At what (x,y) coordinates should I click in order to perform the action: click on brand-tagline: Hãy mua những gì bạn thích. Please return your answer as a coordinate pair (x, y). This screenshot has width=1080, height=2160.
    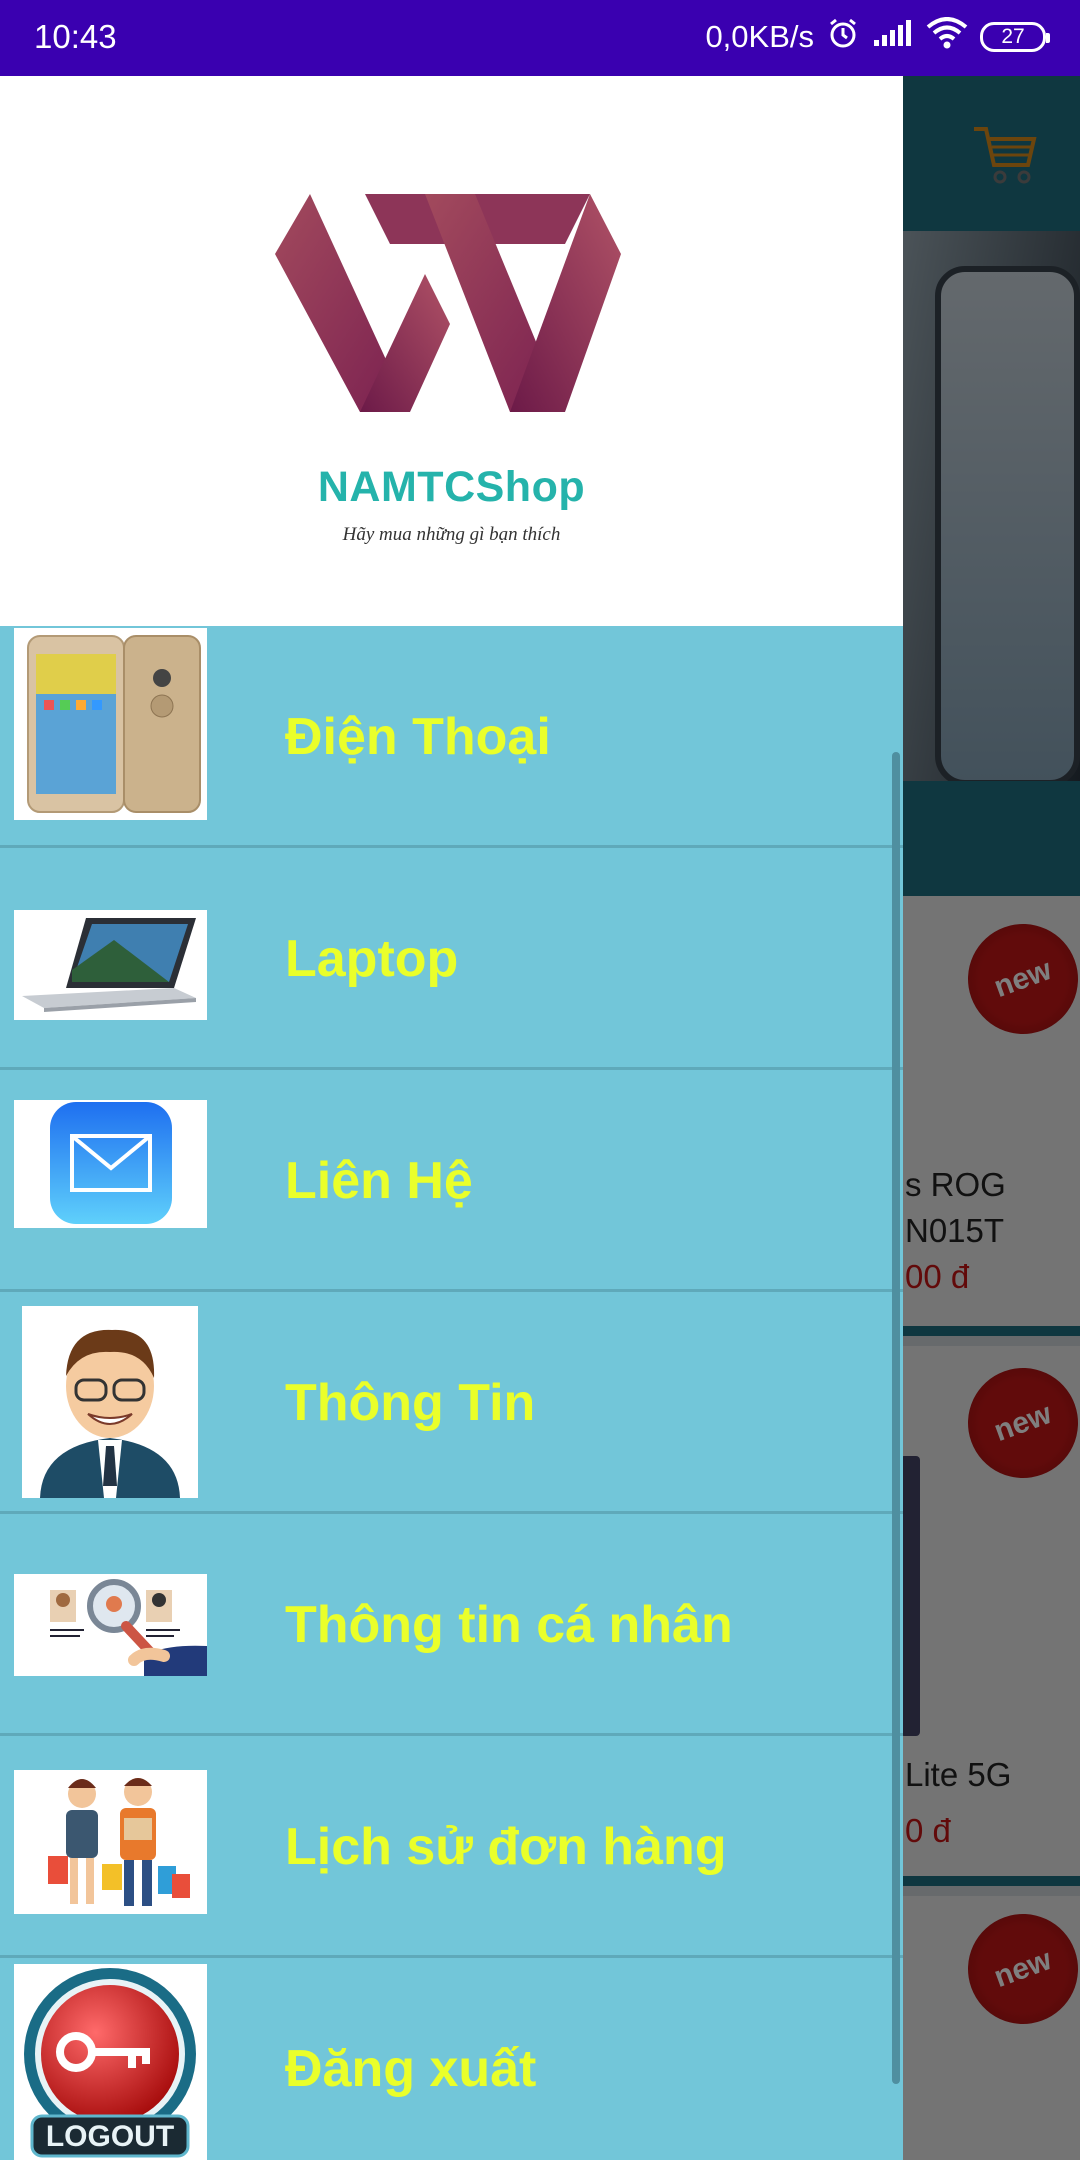
    Looking at the image, I should click on (451, 534).